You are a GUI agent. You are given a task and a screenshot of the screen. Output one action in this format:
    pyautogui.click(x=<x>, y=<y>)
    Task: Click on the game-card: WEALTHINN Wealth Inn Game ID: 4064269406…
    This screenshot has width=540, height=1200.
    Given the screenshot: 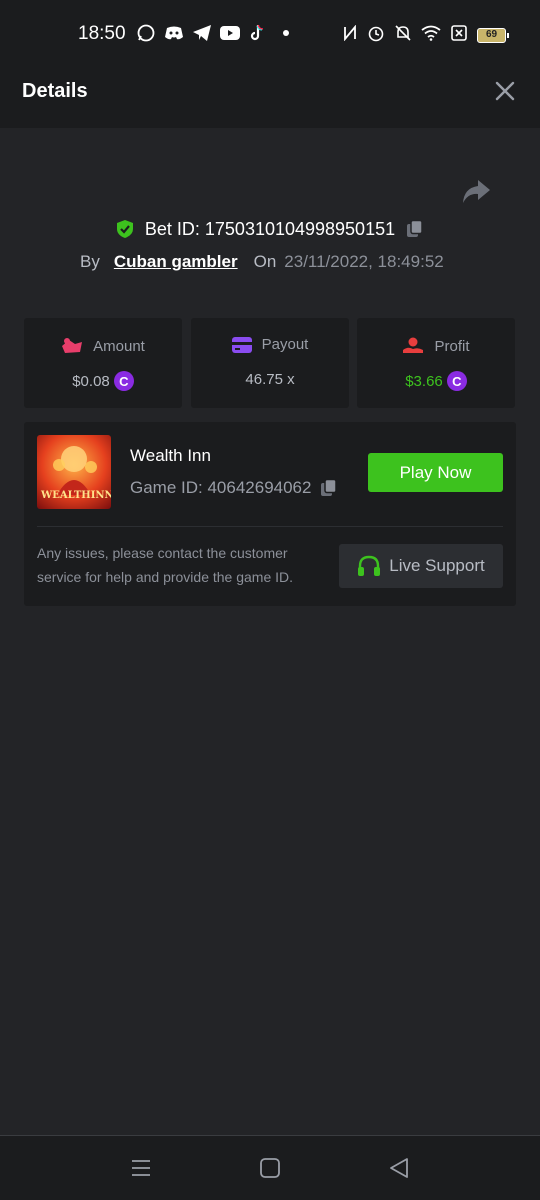 What is the action you would take?
    pyautogui.click(x=270, y=514)
    